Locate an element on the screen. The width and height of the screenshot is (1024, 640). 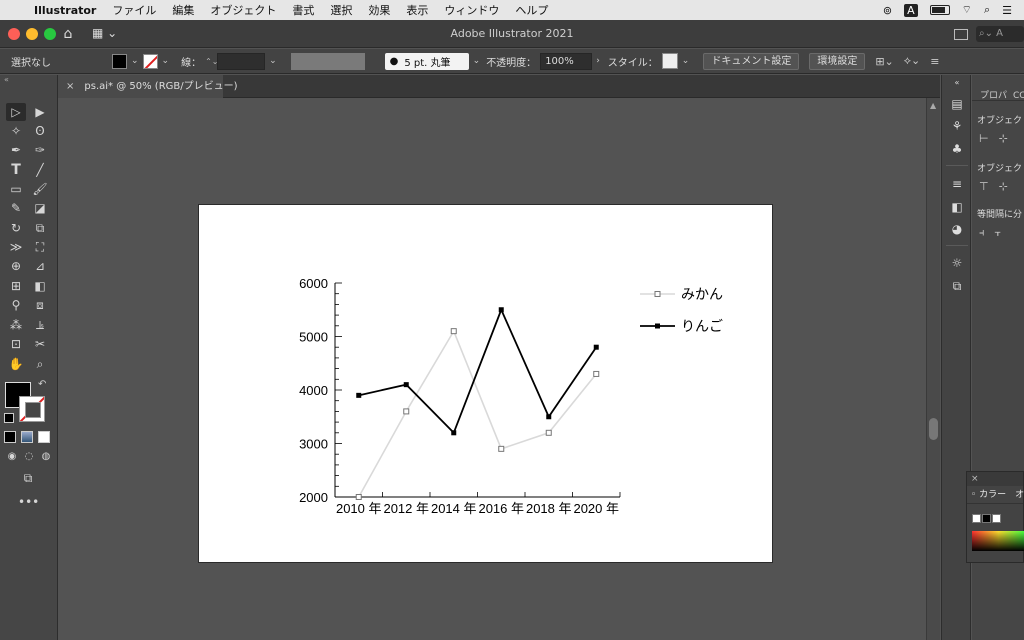
properties-tab: プロパ is located at coordinates (993, 96).